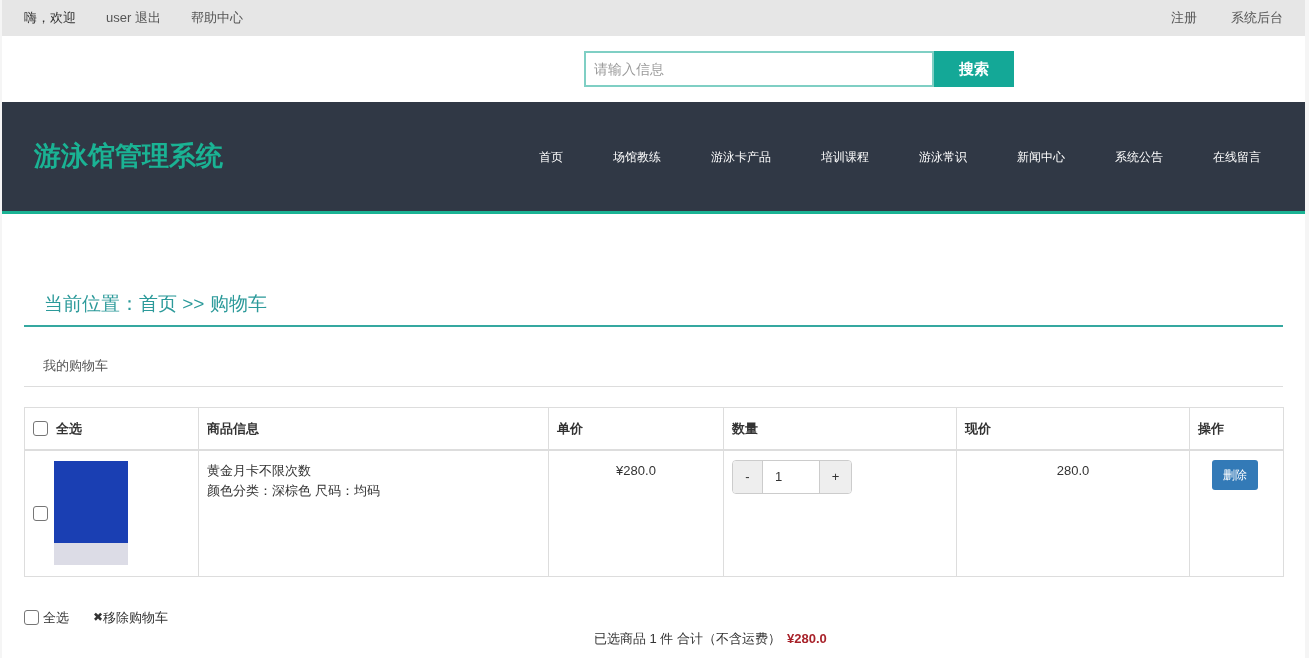 This screenshot has height=658, width=1309. Describe the element at coordinates (75, 365) in the screenshot. I see `section-title: 我的购物车` at that location.